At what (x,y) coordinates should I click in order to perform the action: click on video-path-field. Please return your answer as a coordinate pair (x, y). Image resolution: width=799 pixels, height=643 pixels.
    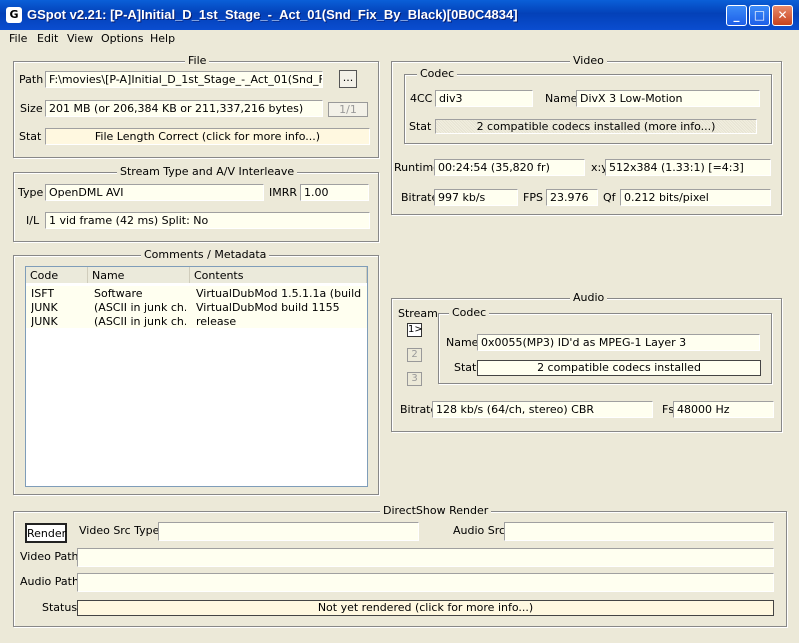
    Looking at the image, I should click on (425, 557).